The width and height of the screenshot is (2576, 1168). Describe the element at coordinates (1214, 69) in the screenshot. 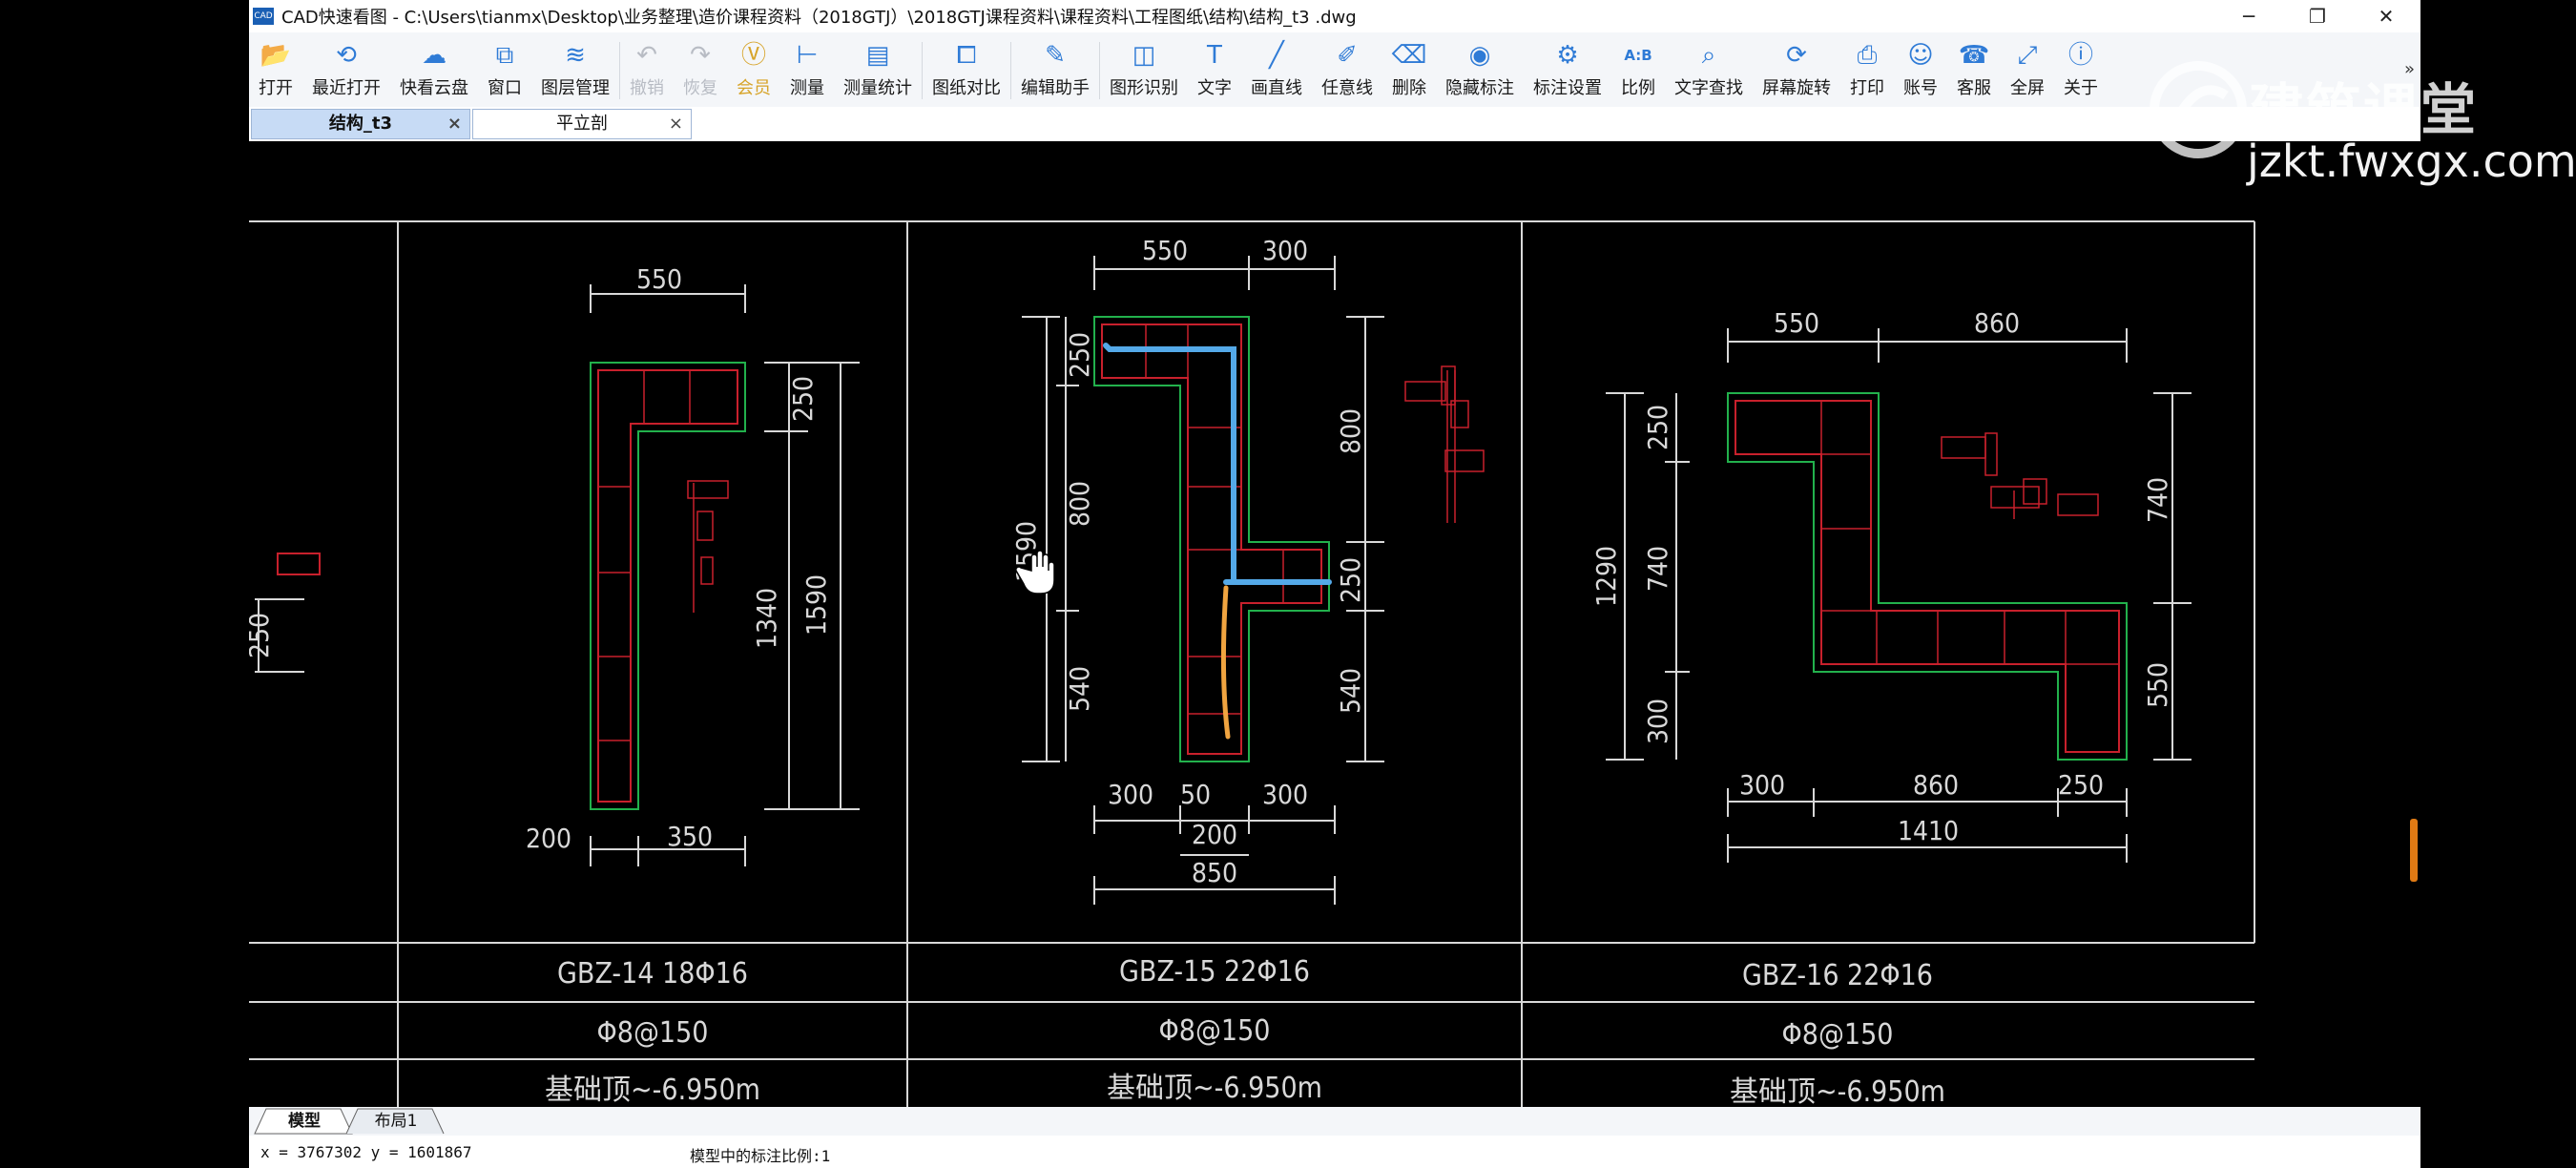

I see `toolbar-button-text: T 文字` at that location.